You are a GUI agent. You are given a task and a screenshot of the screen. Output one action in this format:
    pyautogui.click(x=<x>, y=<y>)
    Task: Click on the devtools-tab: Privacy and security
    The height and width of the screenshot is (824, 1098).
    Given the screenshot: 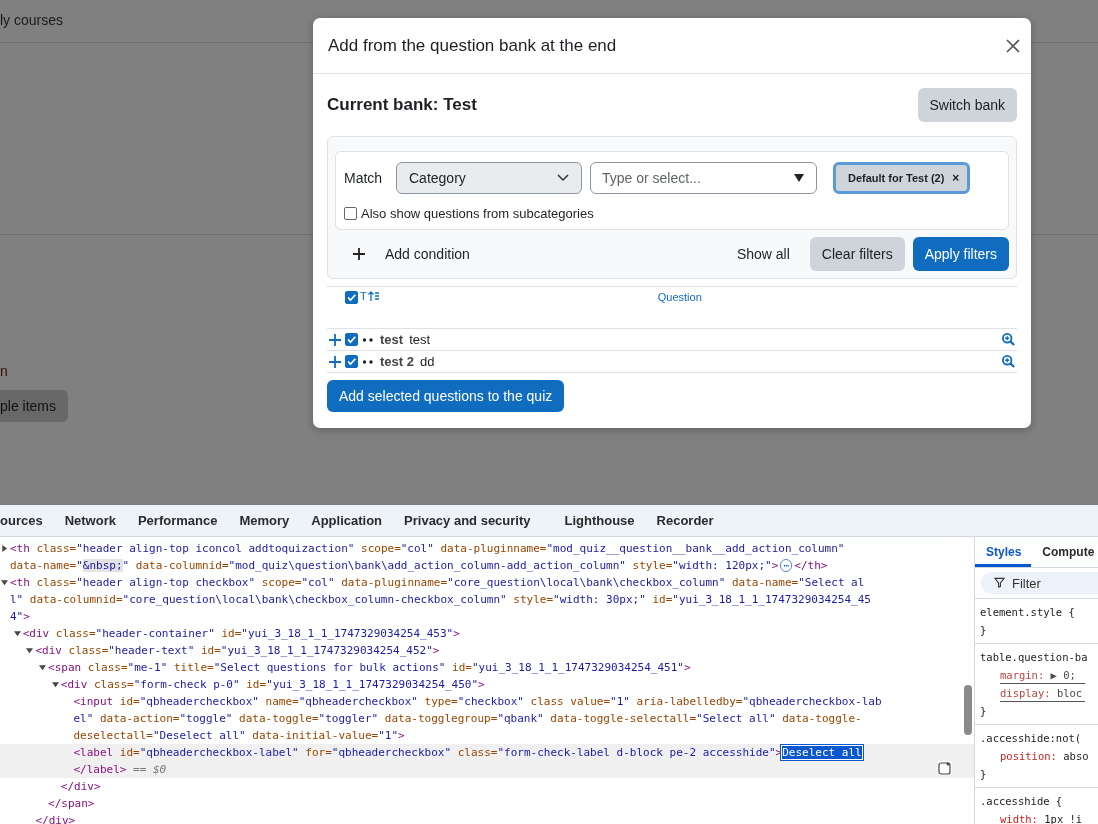 What is the action you would take?
    pyautogui.click(x=467, y=520)
    